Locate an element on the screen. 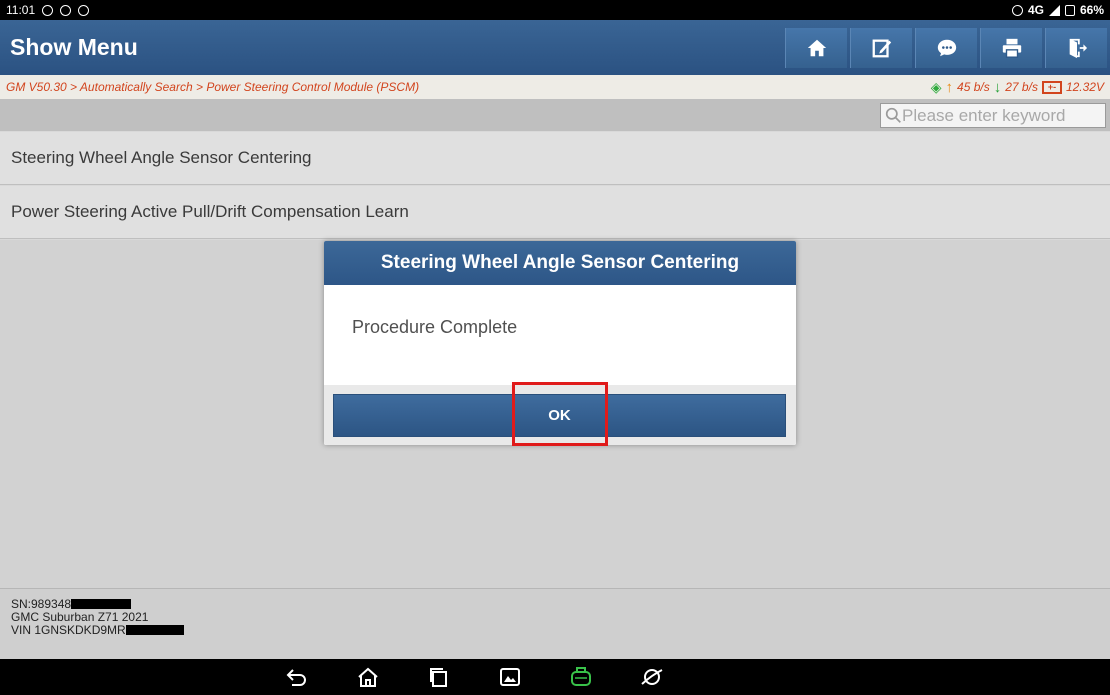 The width and height of the screenshot is (1110, 695). home-icon is located at coordinates (816, 47).